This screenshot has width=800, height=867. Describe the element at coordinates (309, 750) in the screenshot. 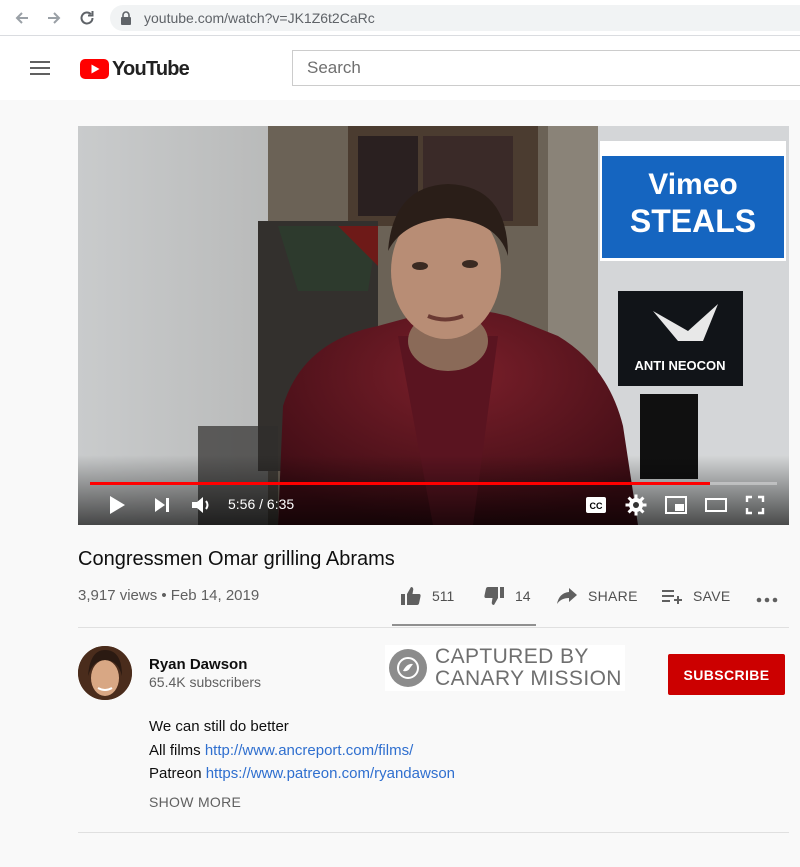

I see `films-link: http://www.ancreport.com/films/` at that location.